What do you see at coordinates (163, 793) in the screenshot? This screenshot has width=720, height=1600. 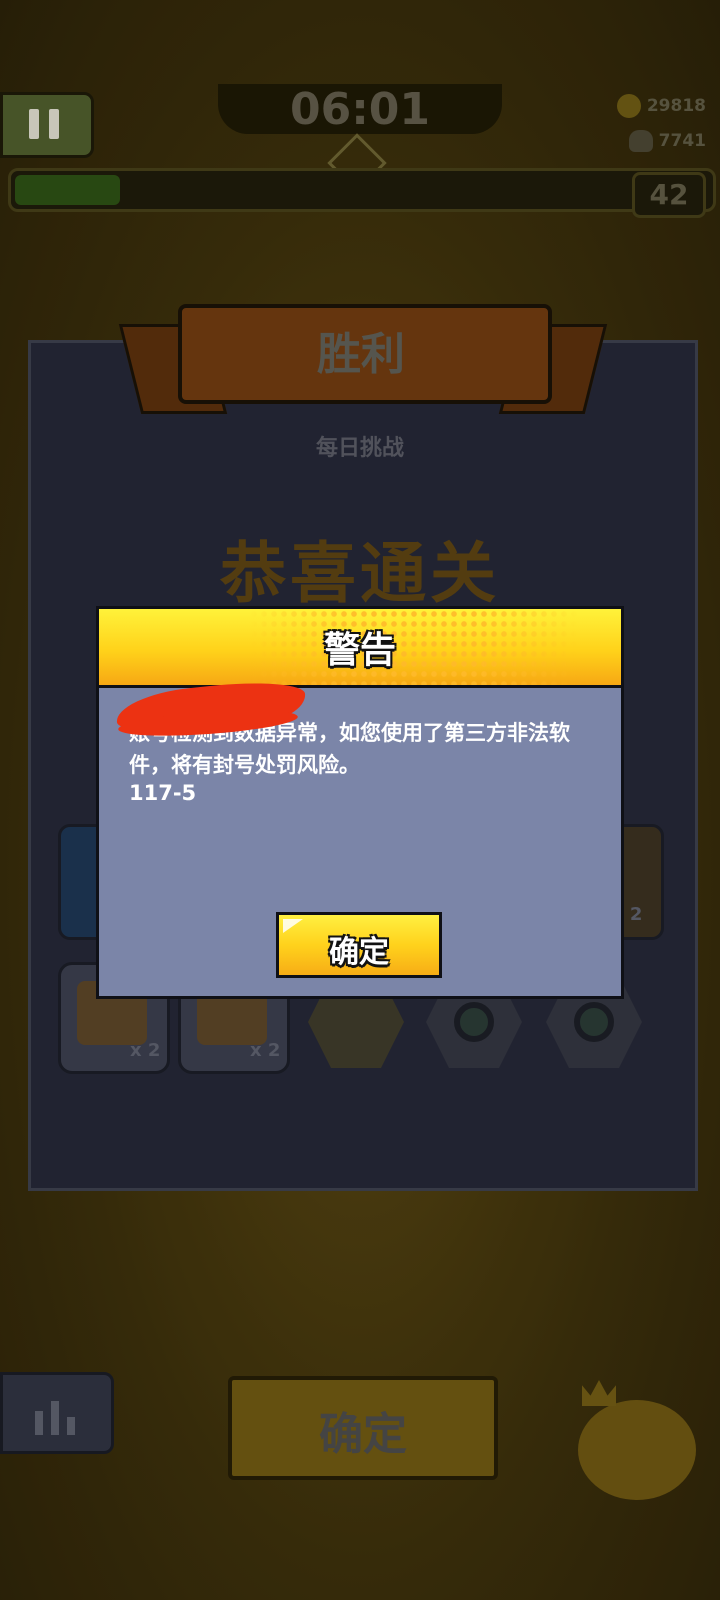 I see `error-code: 117-5` at bounding box center [163, 793].